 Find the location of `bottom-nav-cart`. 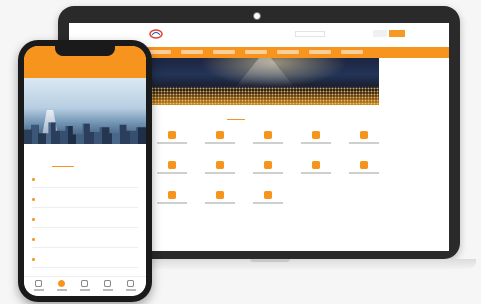

bottom-nav-cart is located at coordinates (108, 287).